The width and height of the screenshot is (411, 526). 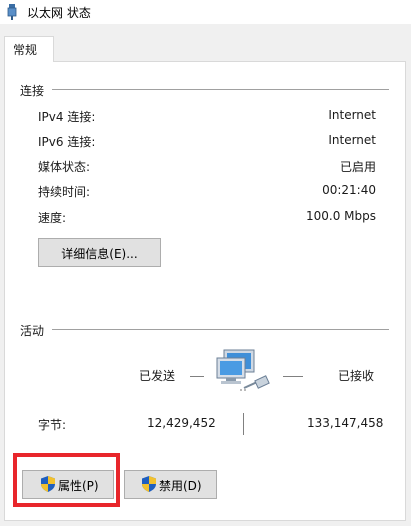 What do you see at coordinates (349, 190) in the screenshot?
I see `duration-value: 00:21:40` at bounding box center [349, 190].